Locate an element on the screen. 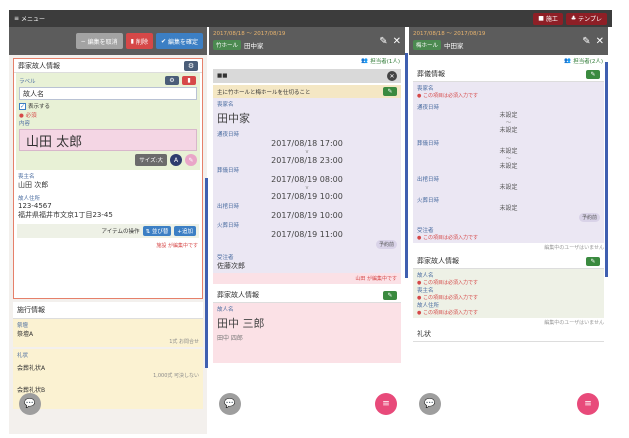 The width and height of the screenshot is (629, 438). wake-to: 未設定 is located at coordinates (508, 130).